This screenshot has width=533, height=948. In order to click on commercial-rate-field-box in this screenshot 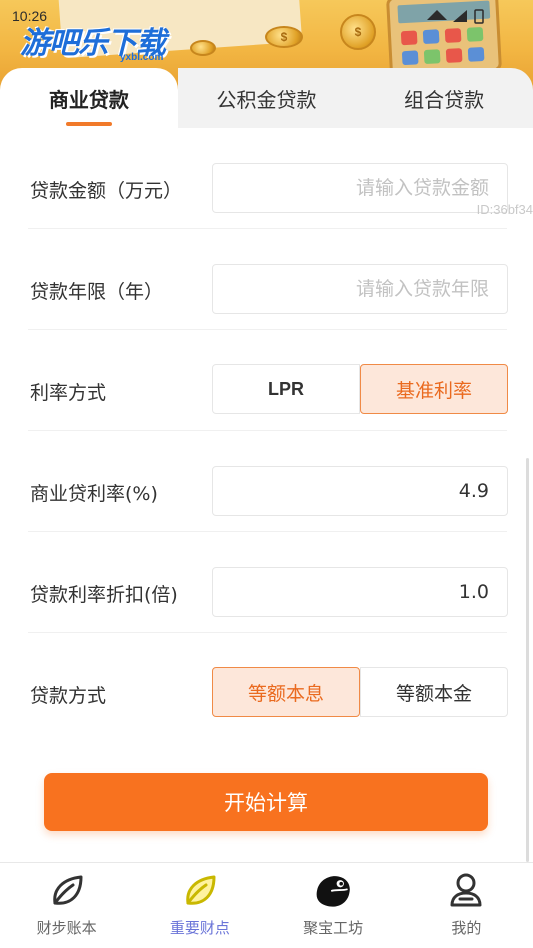, I will do `click(360, 491)`.